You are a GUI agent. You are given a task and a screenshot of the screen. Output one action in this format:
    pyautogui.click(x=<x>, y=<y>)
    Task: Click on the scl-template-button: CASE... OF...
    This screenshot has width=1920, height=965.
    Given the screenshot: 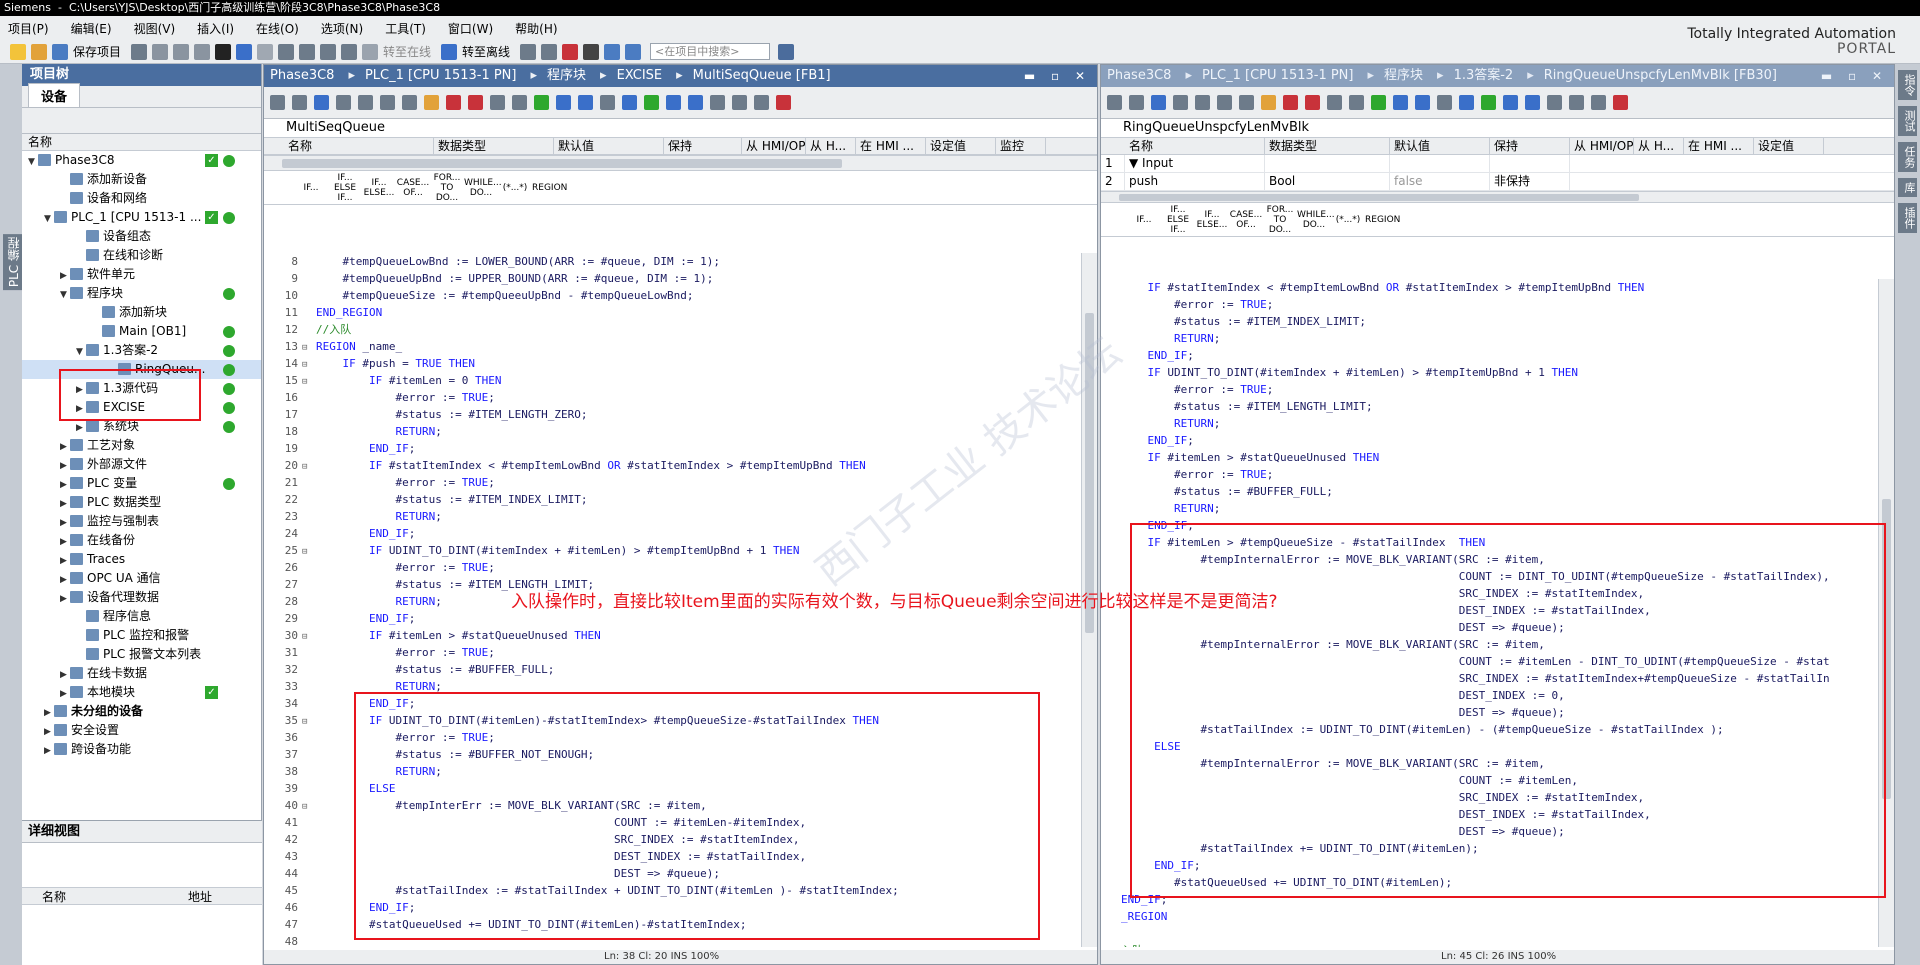 What is the action you would take?
    pyautogui.click(x=1246, y=220)
    